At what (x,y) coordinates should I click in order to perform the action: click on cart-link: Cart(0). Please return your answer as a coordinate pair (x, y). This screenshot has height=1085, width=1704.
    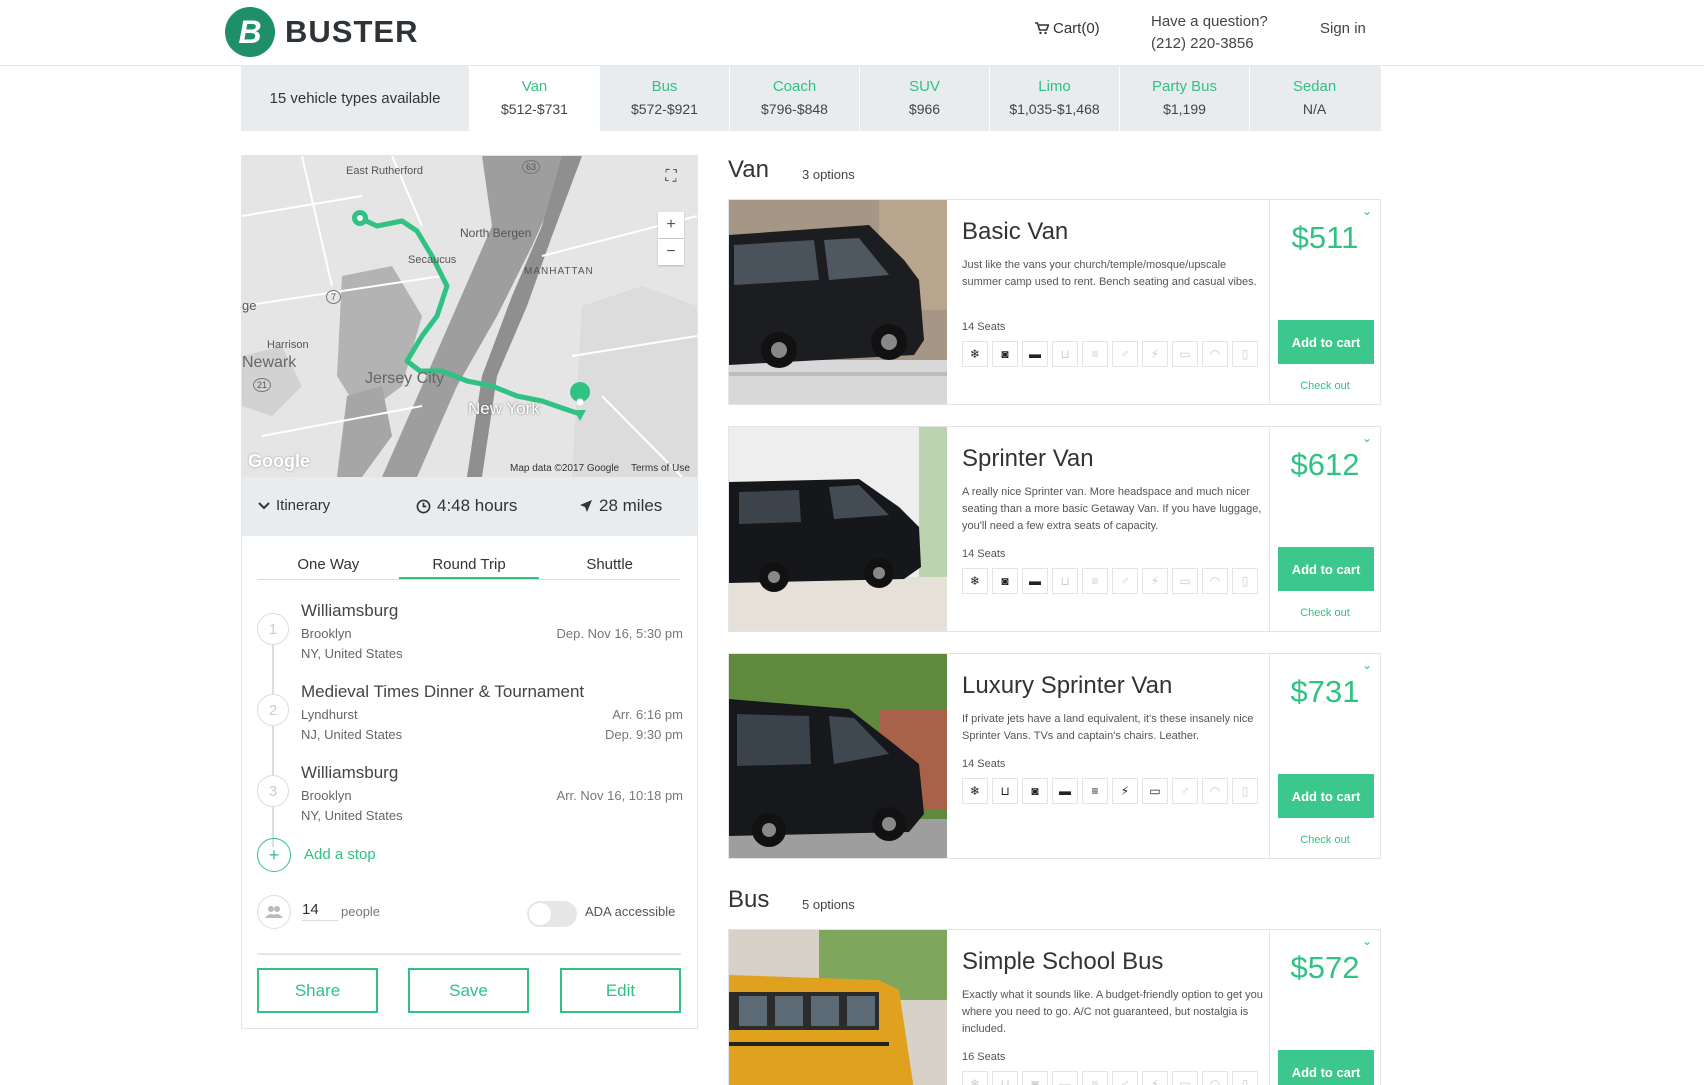
    Looking at the image, I should click on (1067, 28).